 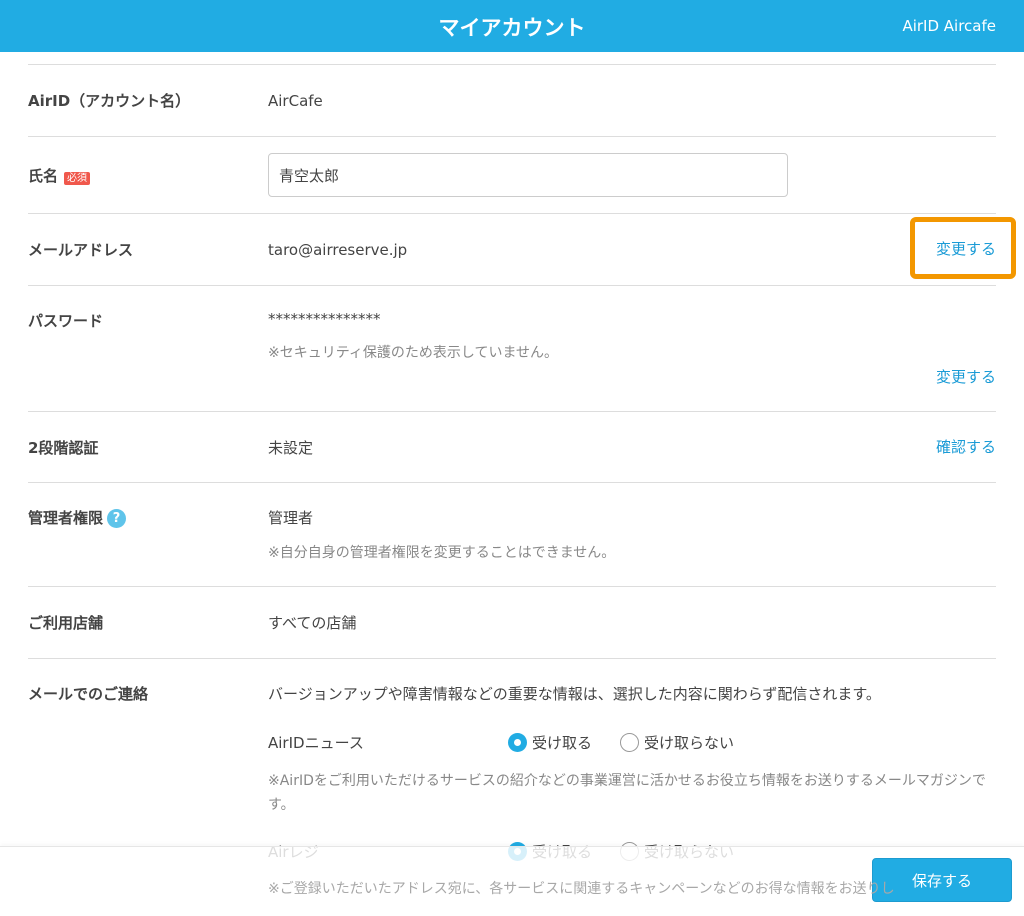 What do you see at coordinates (43, 175) in the screenshot?
I see `name-label-text: 氏名` at bounding box center [43, 175].